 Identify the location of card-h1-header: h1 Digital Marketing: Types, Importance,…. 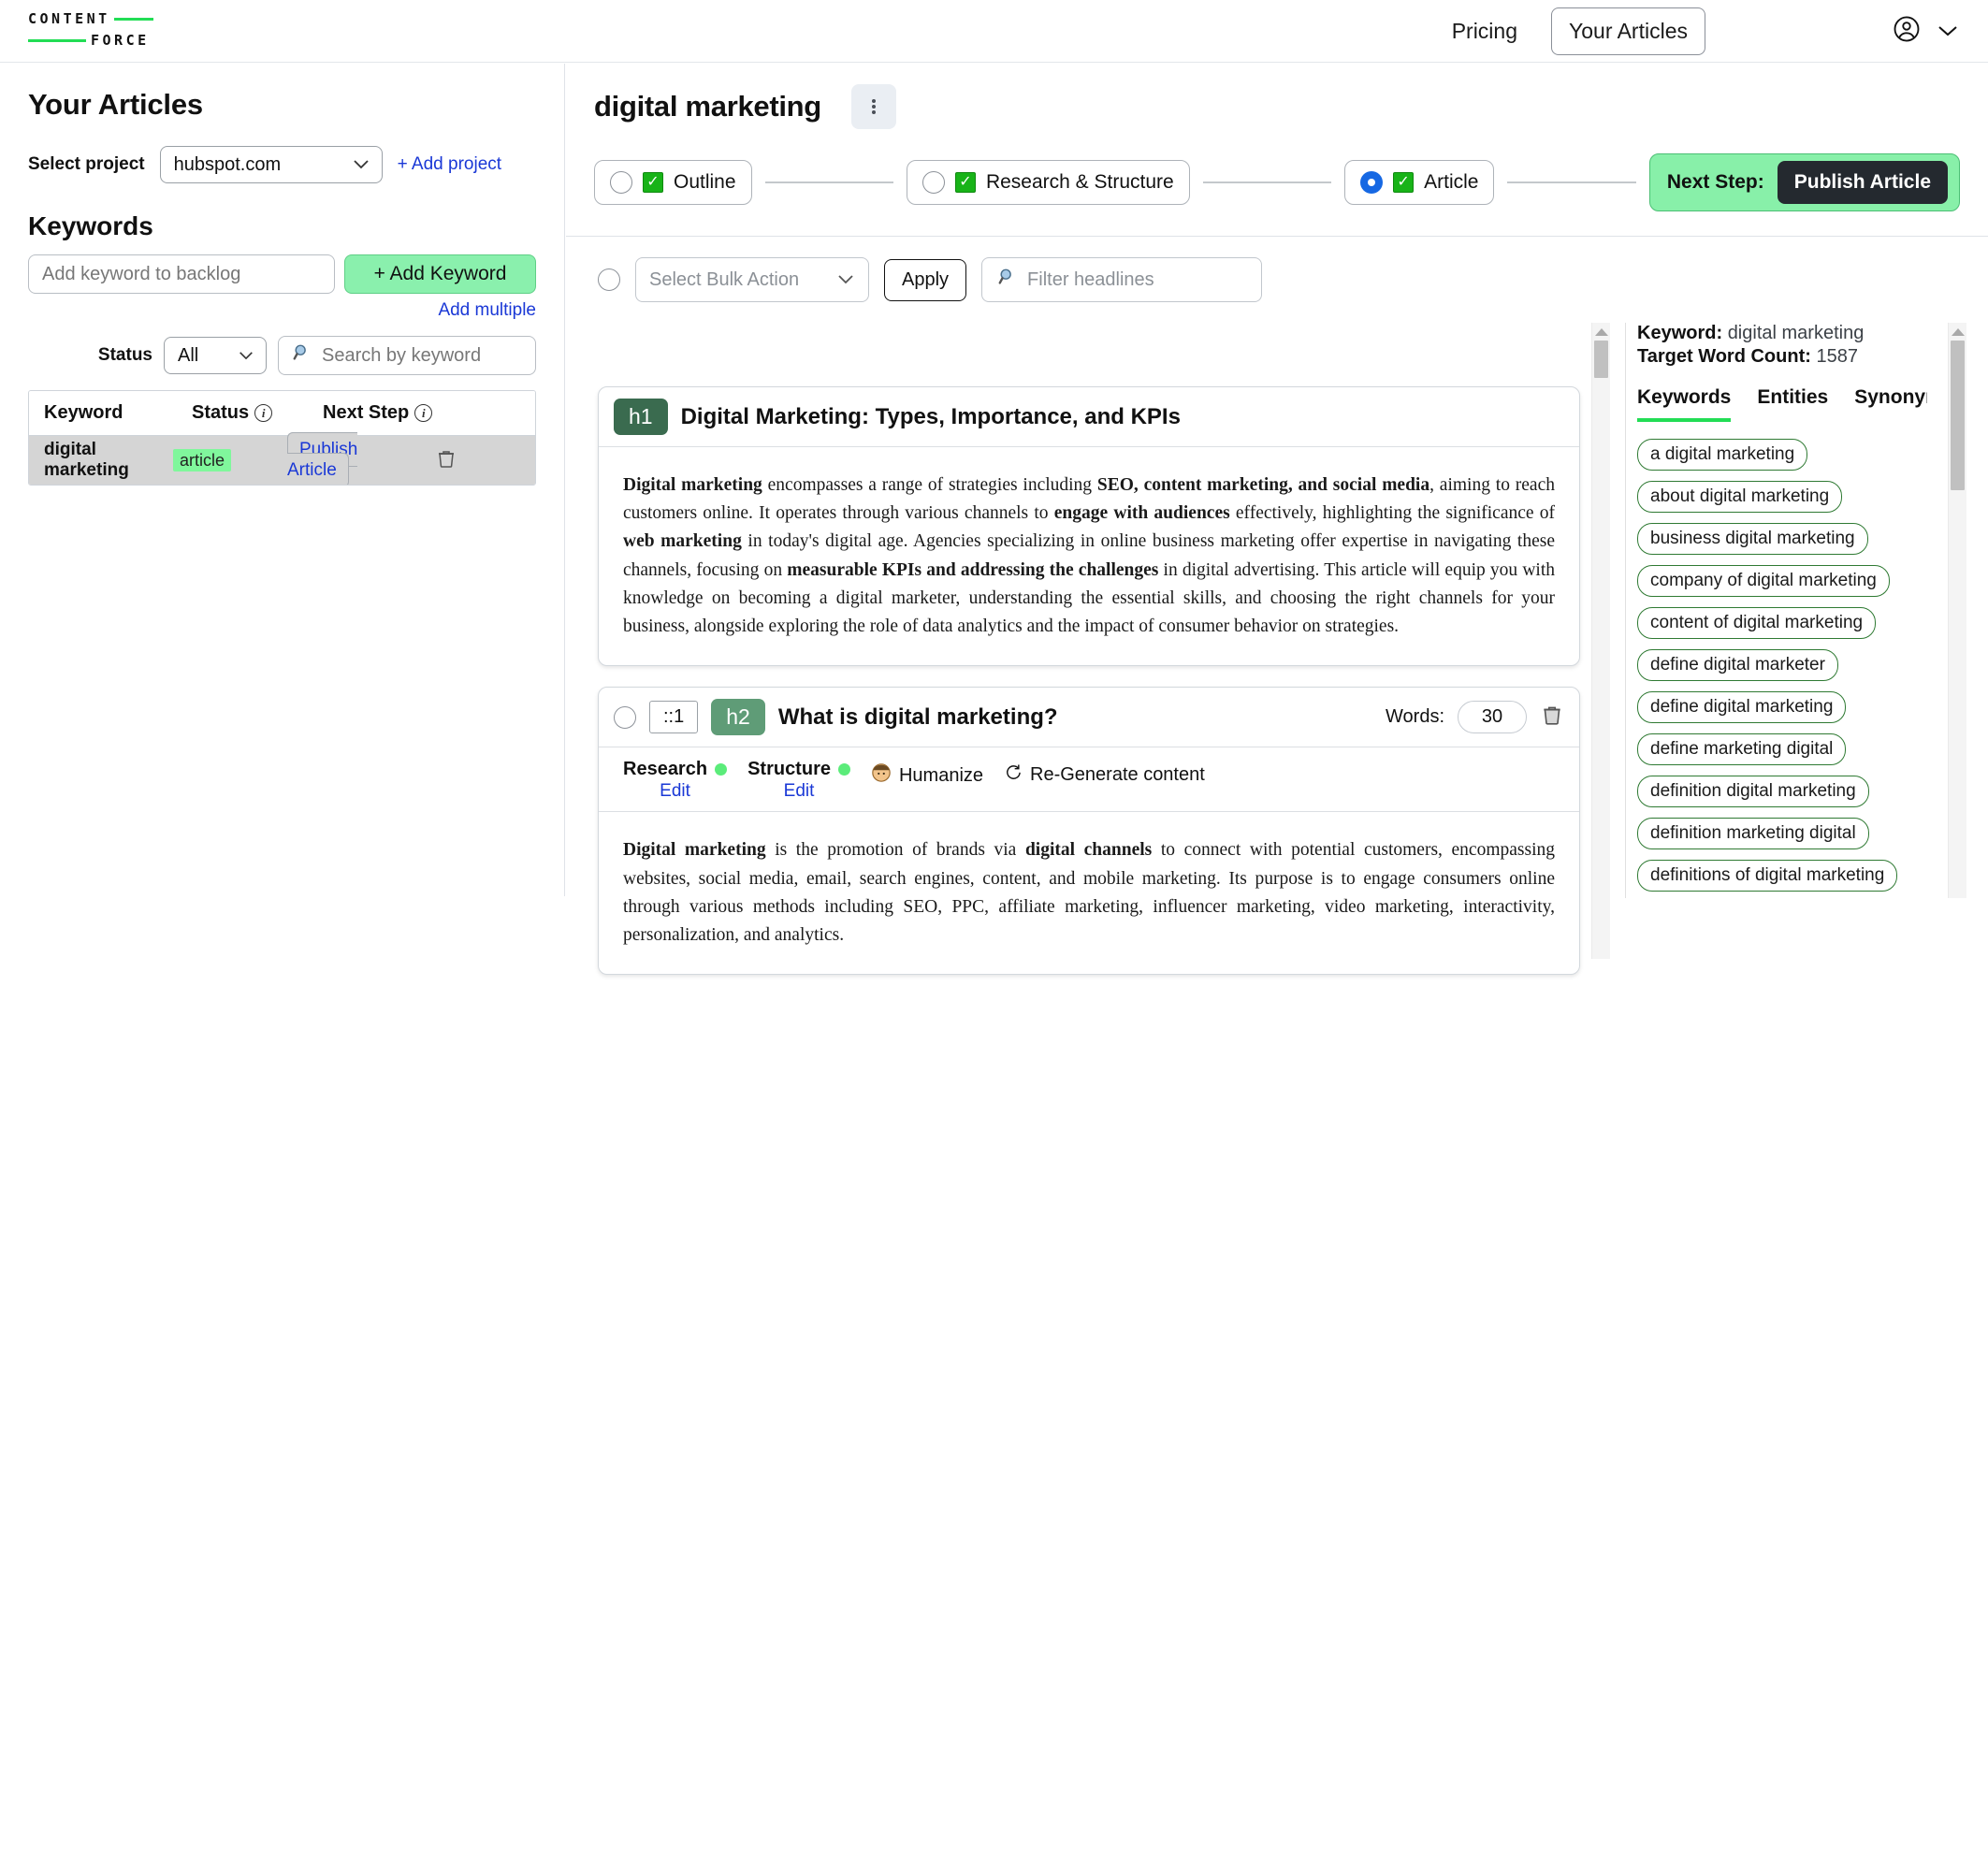
(1089, 417).